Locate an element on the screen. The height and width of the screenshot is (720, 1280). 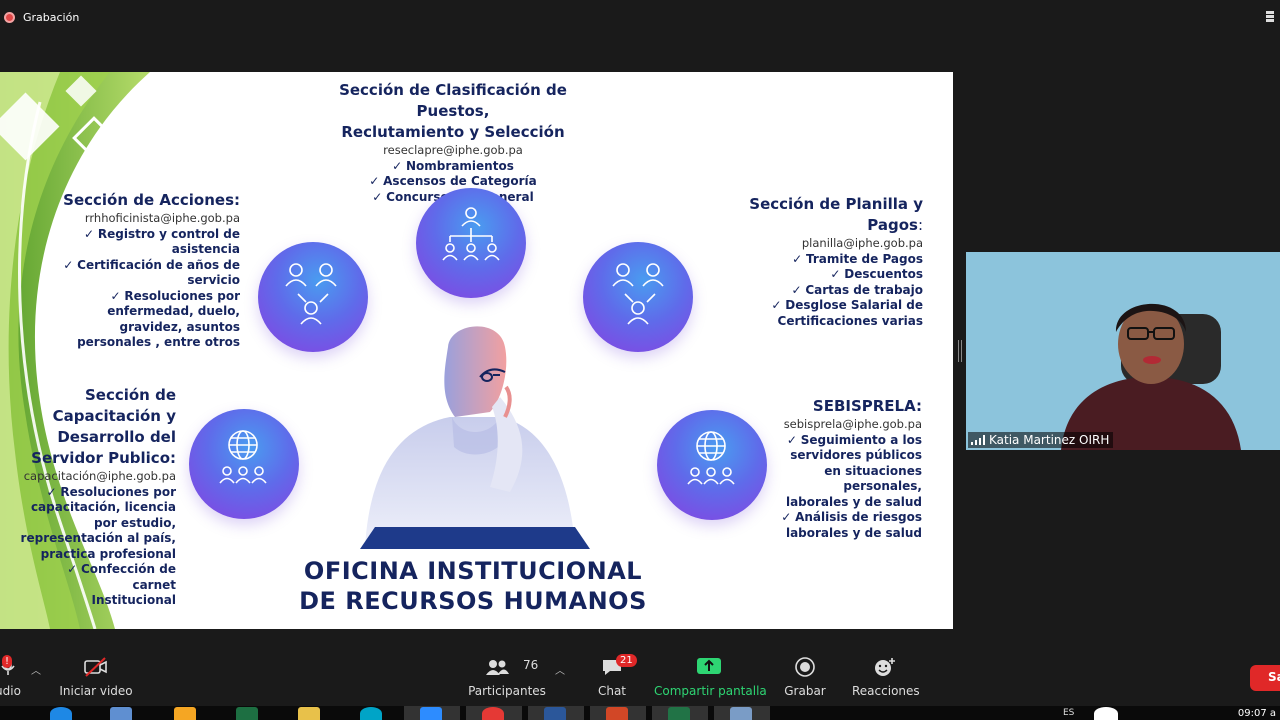
section-clasificacion-email: reseclapre@iphe.gob.pa is located at coordinates (453, 150).